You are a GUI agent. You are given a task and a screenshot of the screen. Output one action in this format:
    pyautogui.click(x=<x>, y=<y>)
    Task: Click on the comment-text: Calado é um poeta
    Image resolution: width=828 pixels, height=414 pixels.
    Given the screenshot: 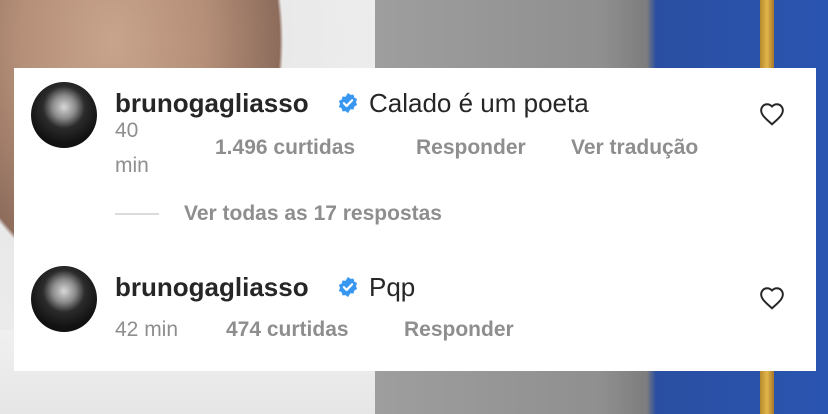 What is the action you would take?
    pyautogui.click(x=479, y=103)
    